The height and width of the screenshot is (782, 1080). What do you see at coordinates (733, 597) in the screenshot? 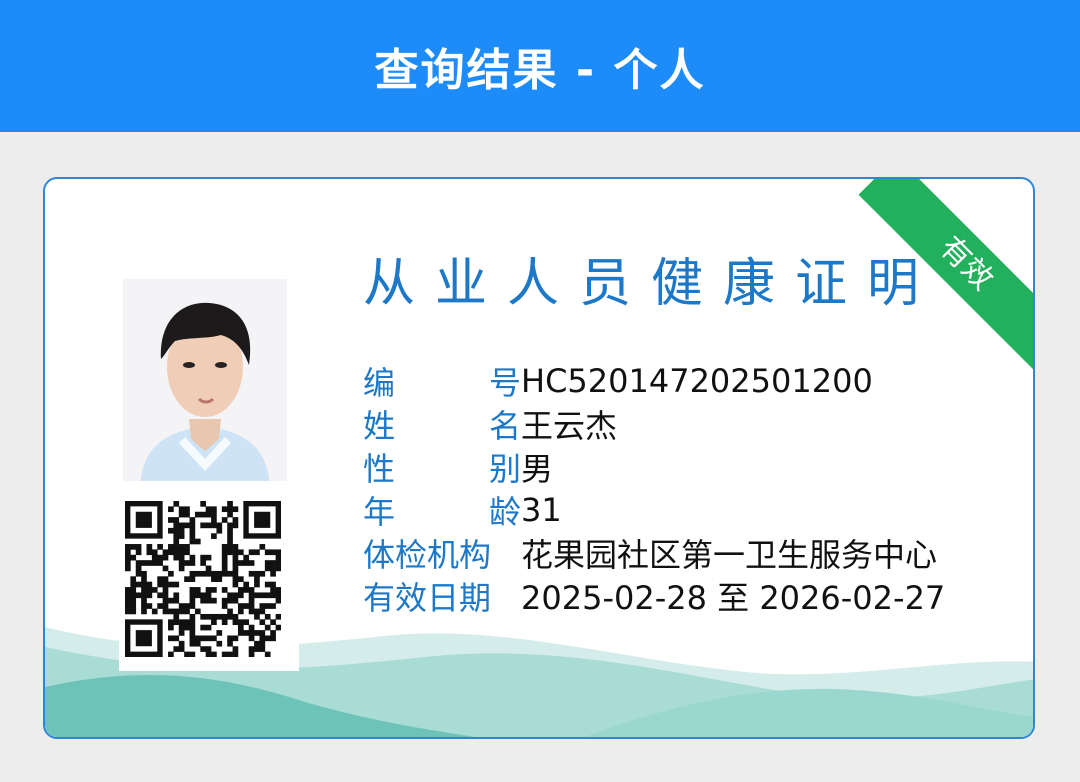
I see `field-value: 2025-02-28 至 2026-02-27` at bounding box center [733, 597].